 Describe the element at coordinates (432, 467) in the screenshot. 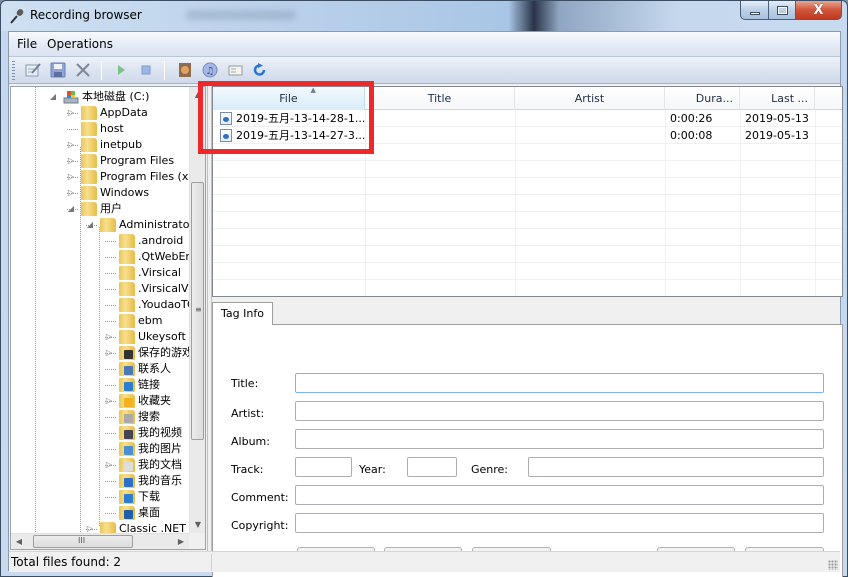

I see `year-input` at that location.